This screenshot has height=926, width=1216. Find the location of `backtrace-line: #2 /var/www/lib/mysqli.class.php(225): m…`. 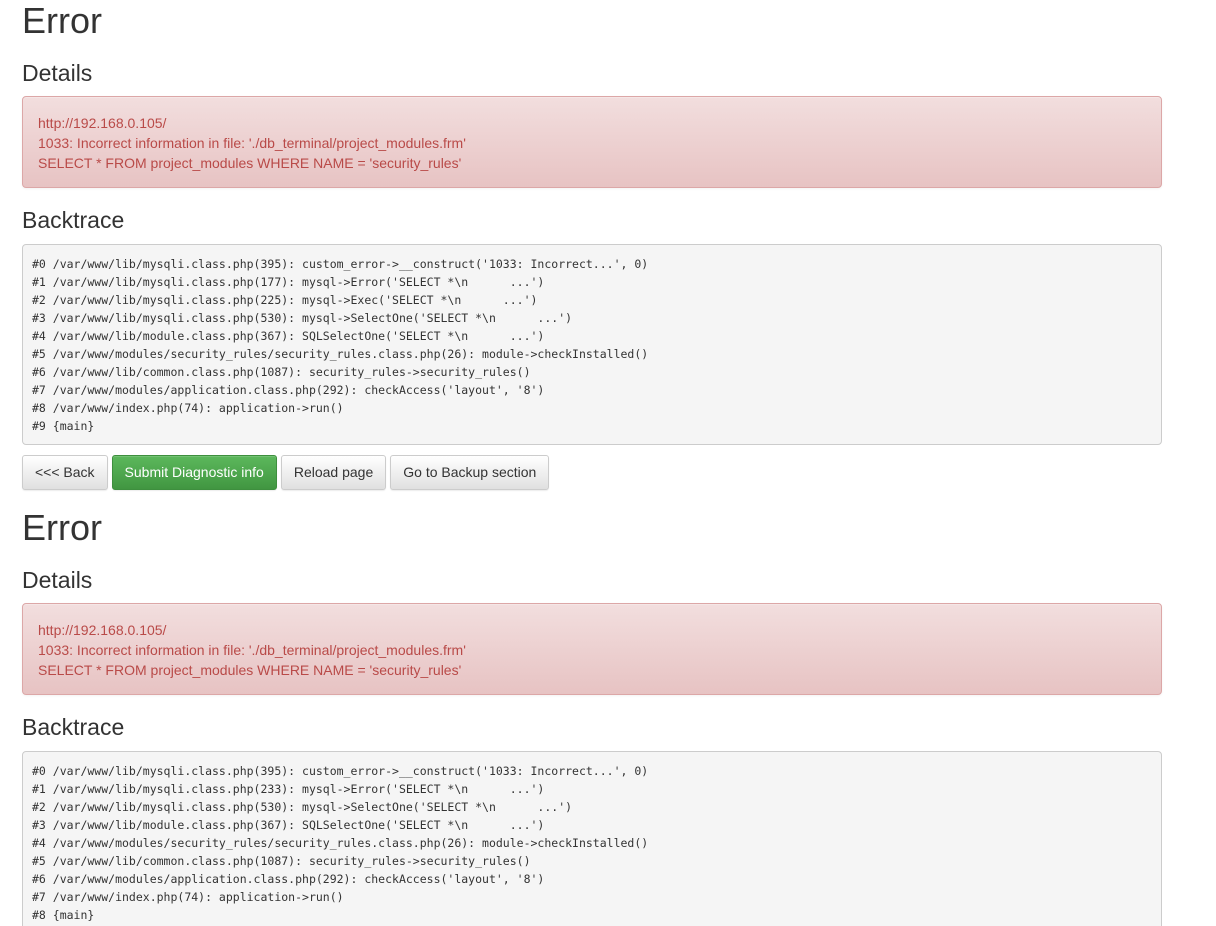

backtrace-line: #2 /var/www/lib/mysqli.class.php(225): m… is located at coordinates (285, 300).